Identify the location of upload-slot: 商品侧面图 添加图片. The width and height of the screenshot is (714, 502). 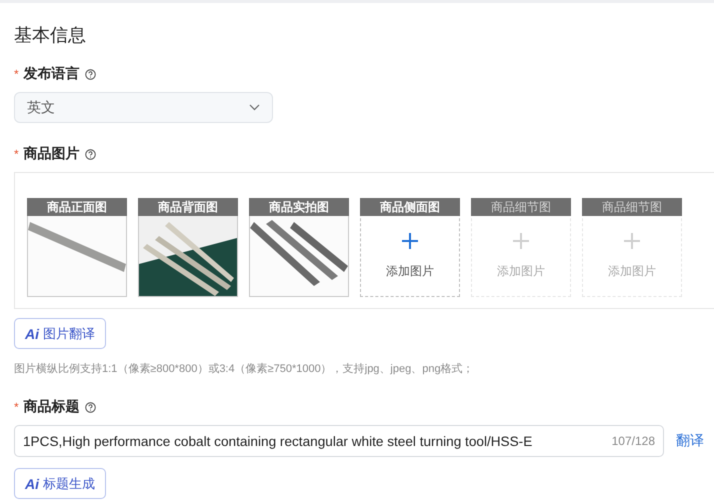
(410, 247).